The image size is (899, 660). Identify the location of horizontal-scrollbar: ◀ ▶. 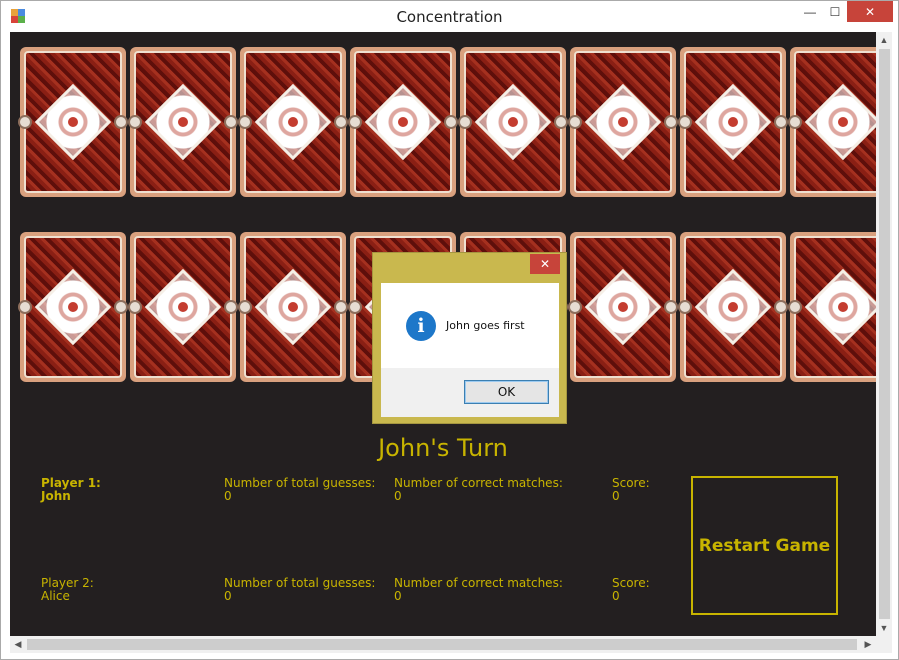
(443, 644).